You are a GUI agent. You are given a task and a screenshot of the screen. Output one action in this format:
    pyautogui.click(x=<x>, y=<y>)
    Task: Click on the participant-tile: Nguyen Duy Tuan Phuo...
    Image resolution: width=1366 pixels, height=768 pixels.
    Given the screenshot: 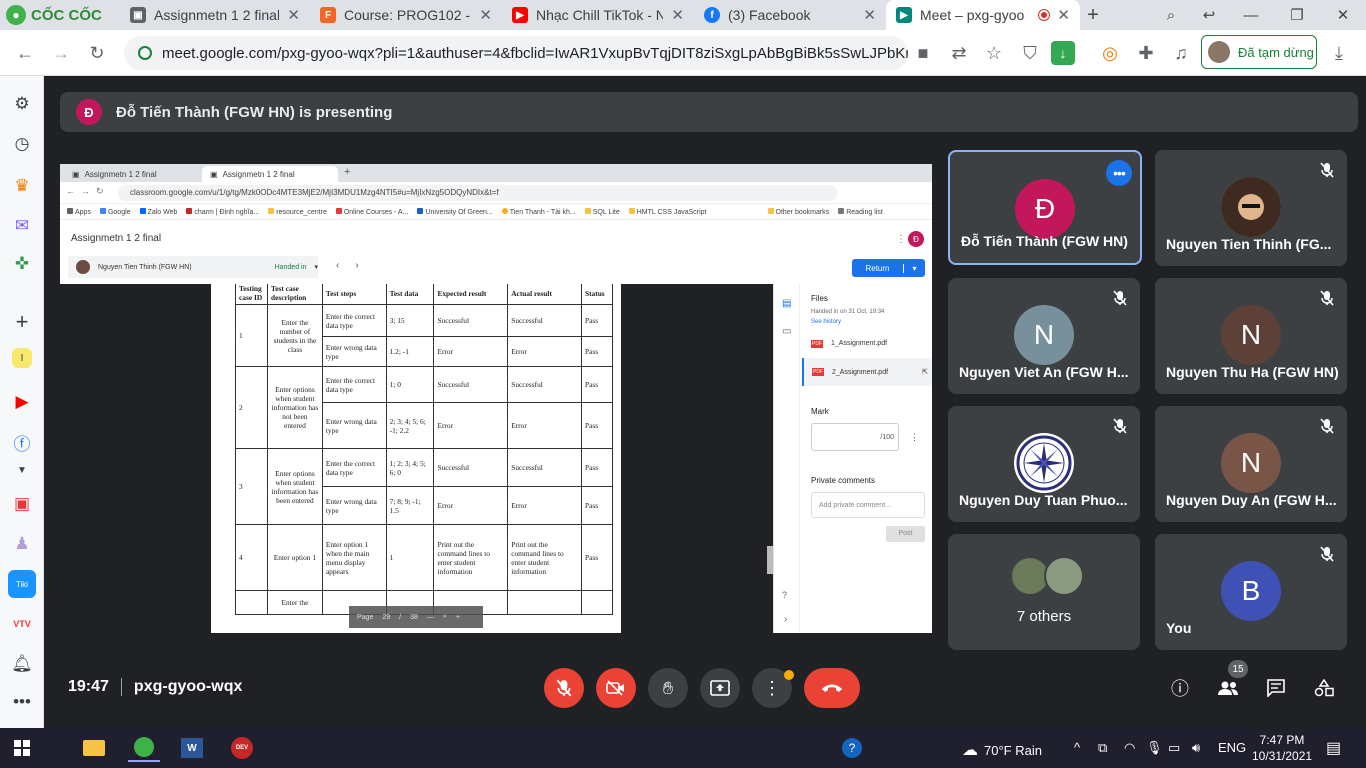 What is the action you would take?
    pyautogui.click(x=1044, y=464)
    